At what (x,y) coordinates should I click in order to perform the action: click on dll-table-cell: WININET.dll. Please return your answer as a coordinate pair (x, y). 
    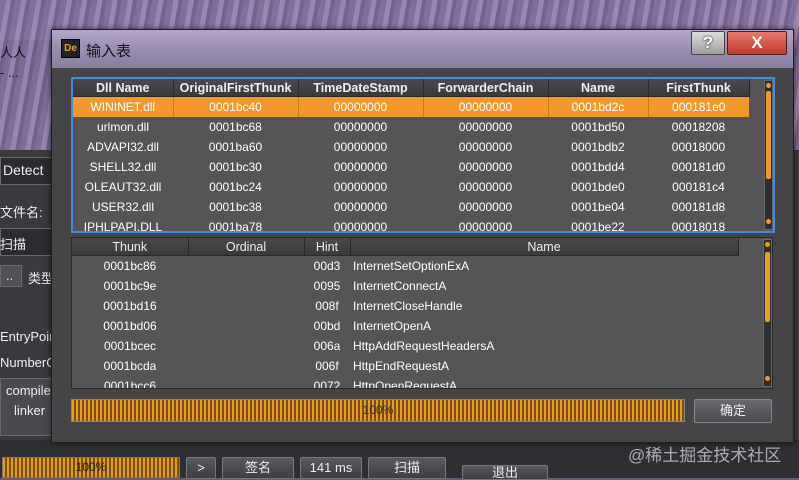
    Looking at the image, I should click on (123, 106).